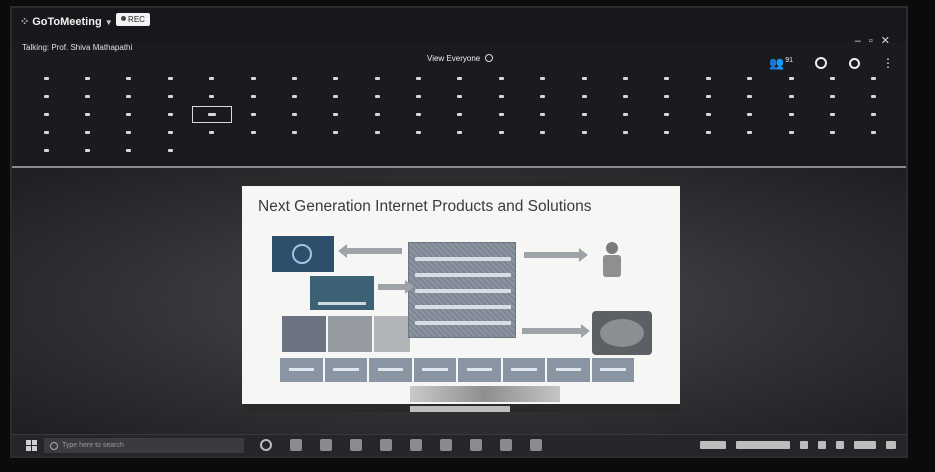 This screenshot has height=472, width=935. I want to click on search-icon, so click(821, 63).